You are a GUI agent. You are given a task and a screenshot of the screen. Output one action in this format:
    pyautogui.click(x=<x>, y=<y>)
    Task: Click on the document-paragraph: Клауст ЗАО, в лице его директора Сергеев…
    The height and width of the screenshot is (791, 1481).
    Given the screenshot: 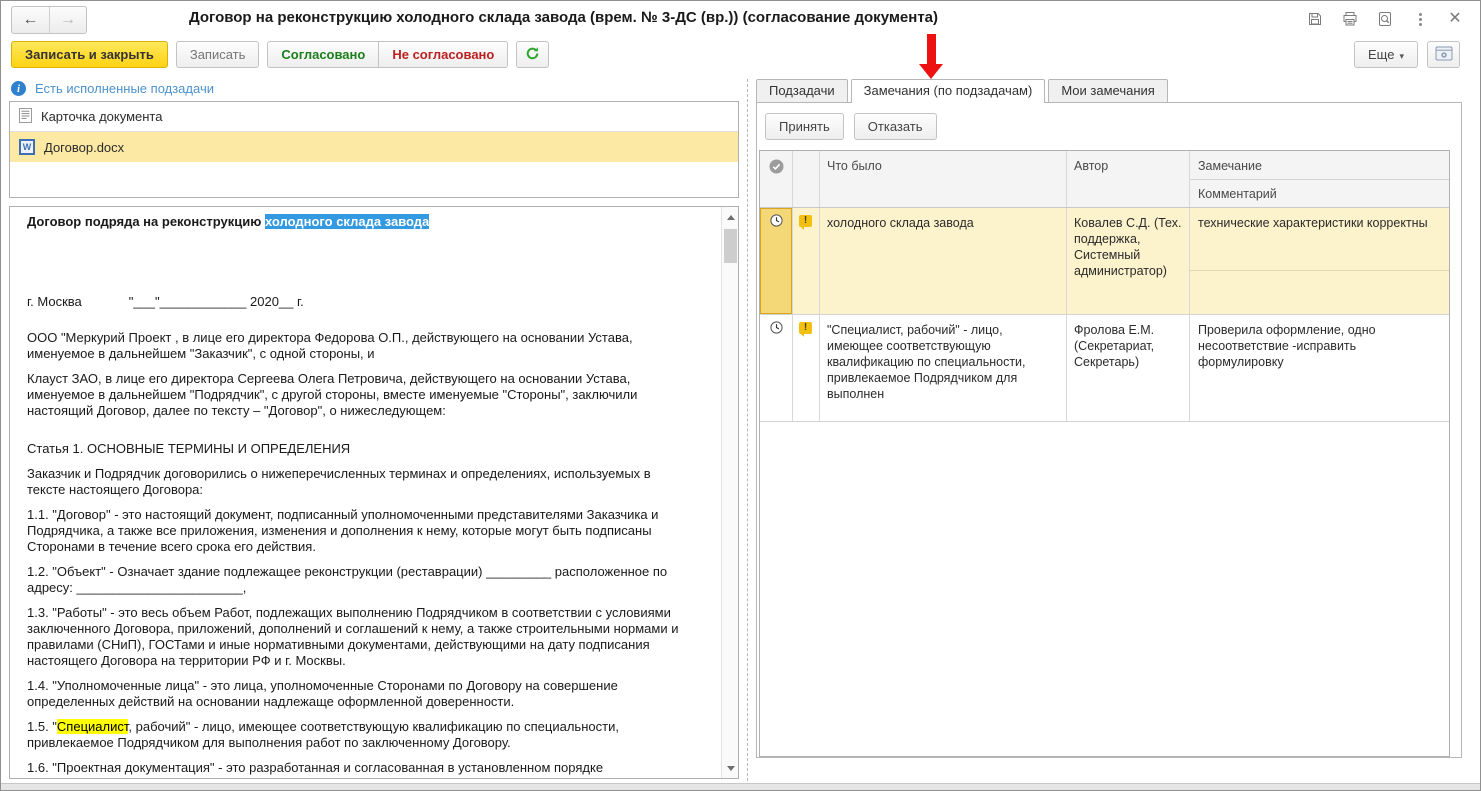 What is the action you would take?
    pyautogui.click(x=332, y=394)
    